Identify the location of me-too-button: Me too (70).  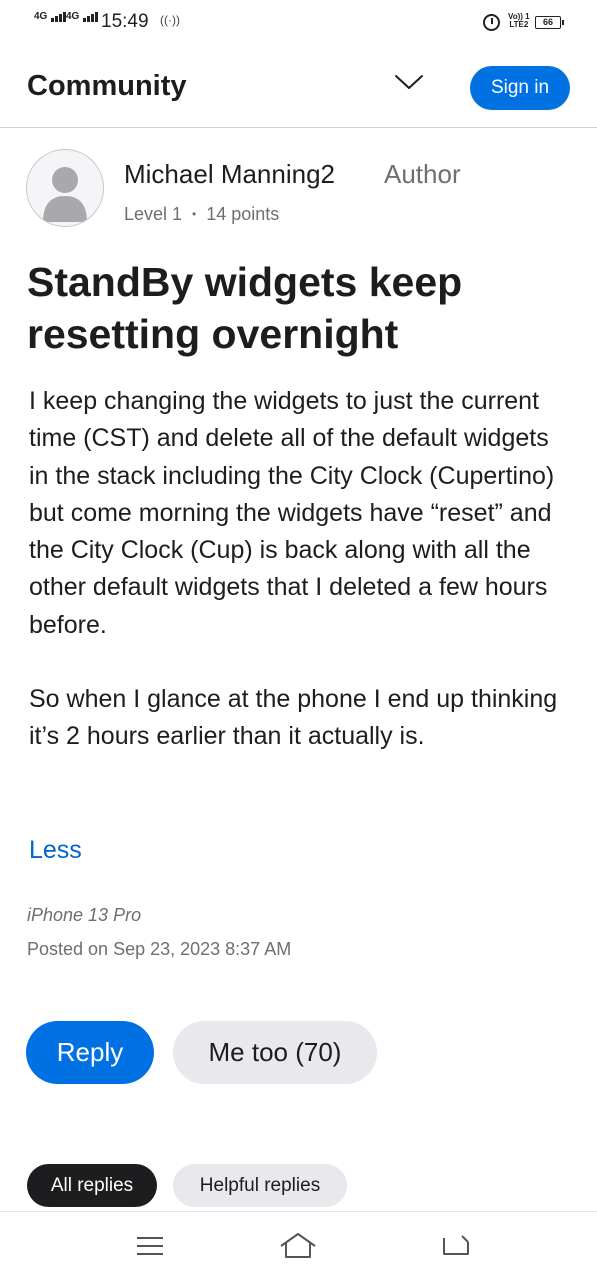
(275, 1052).